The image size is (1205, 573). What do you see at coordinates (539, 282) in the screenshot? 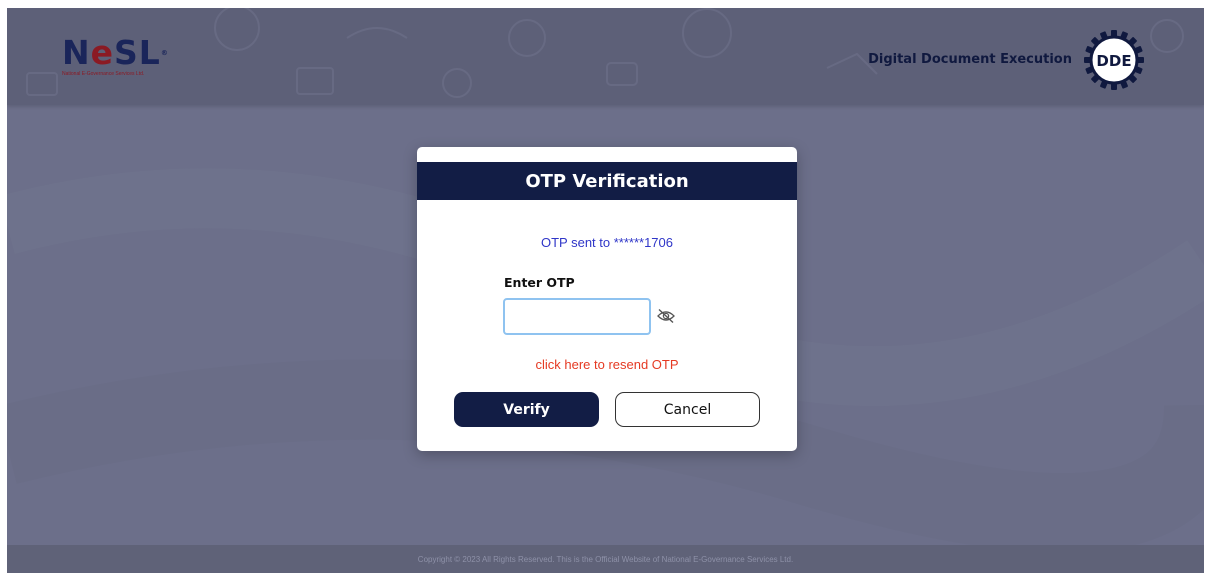
I see `otp-field-label: Enter OTP` at bounding box center [539, 282].